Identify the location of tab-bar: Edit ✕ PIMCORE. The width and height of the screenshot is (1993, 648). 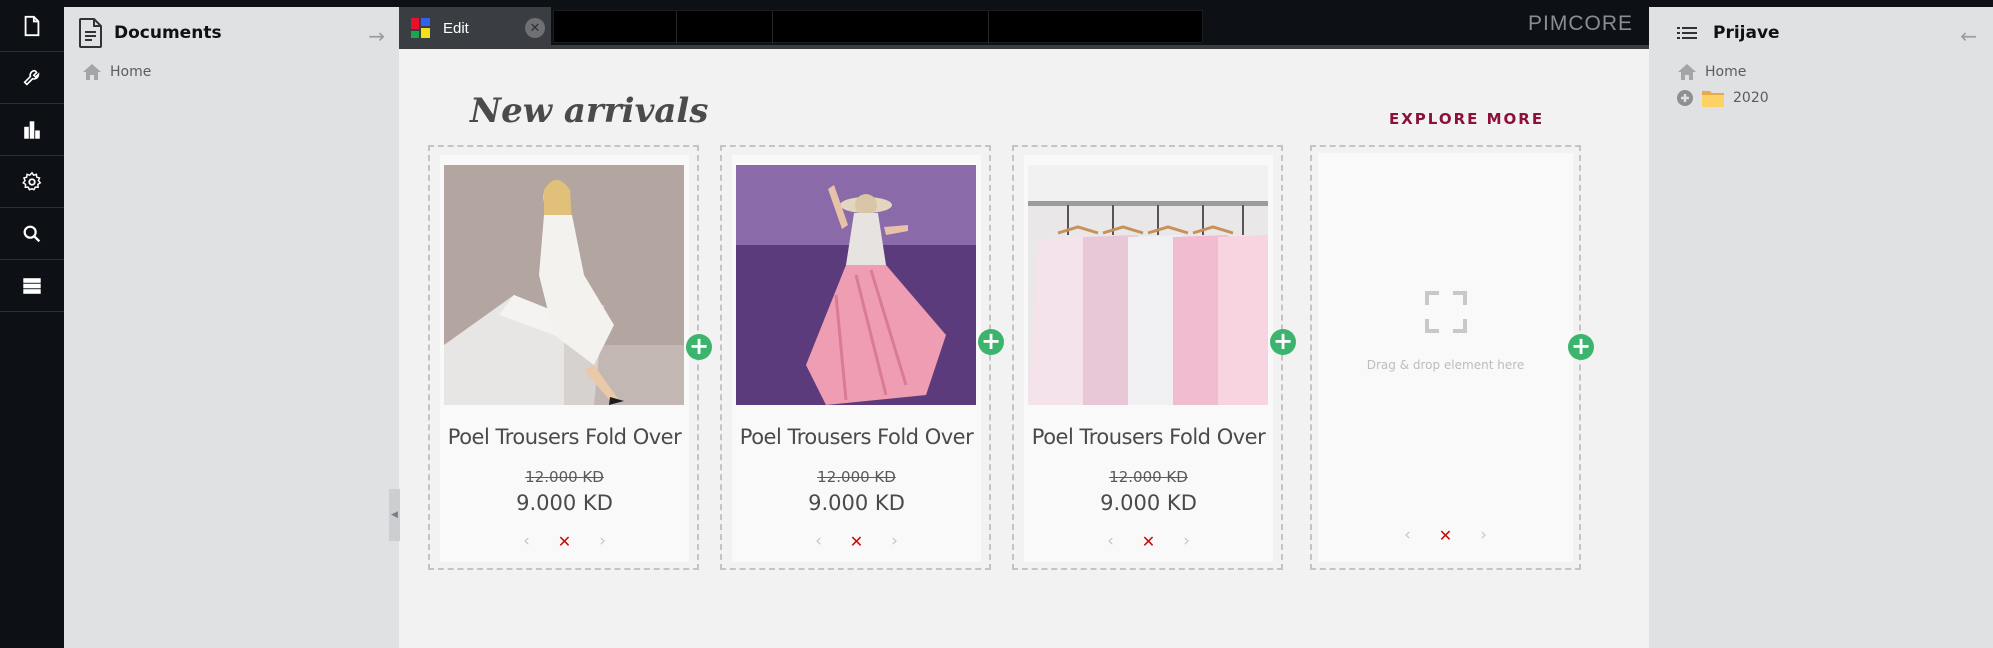
(1024, 28).